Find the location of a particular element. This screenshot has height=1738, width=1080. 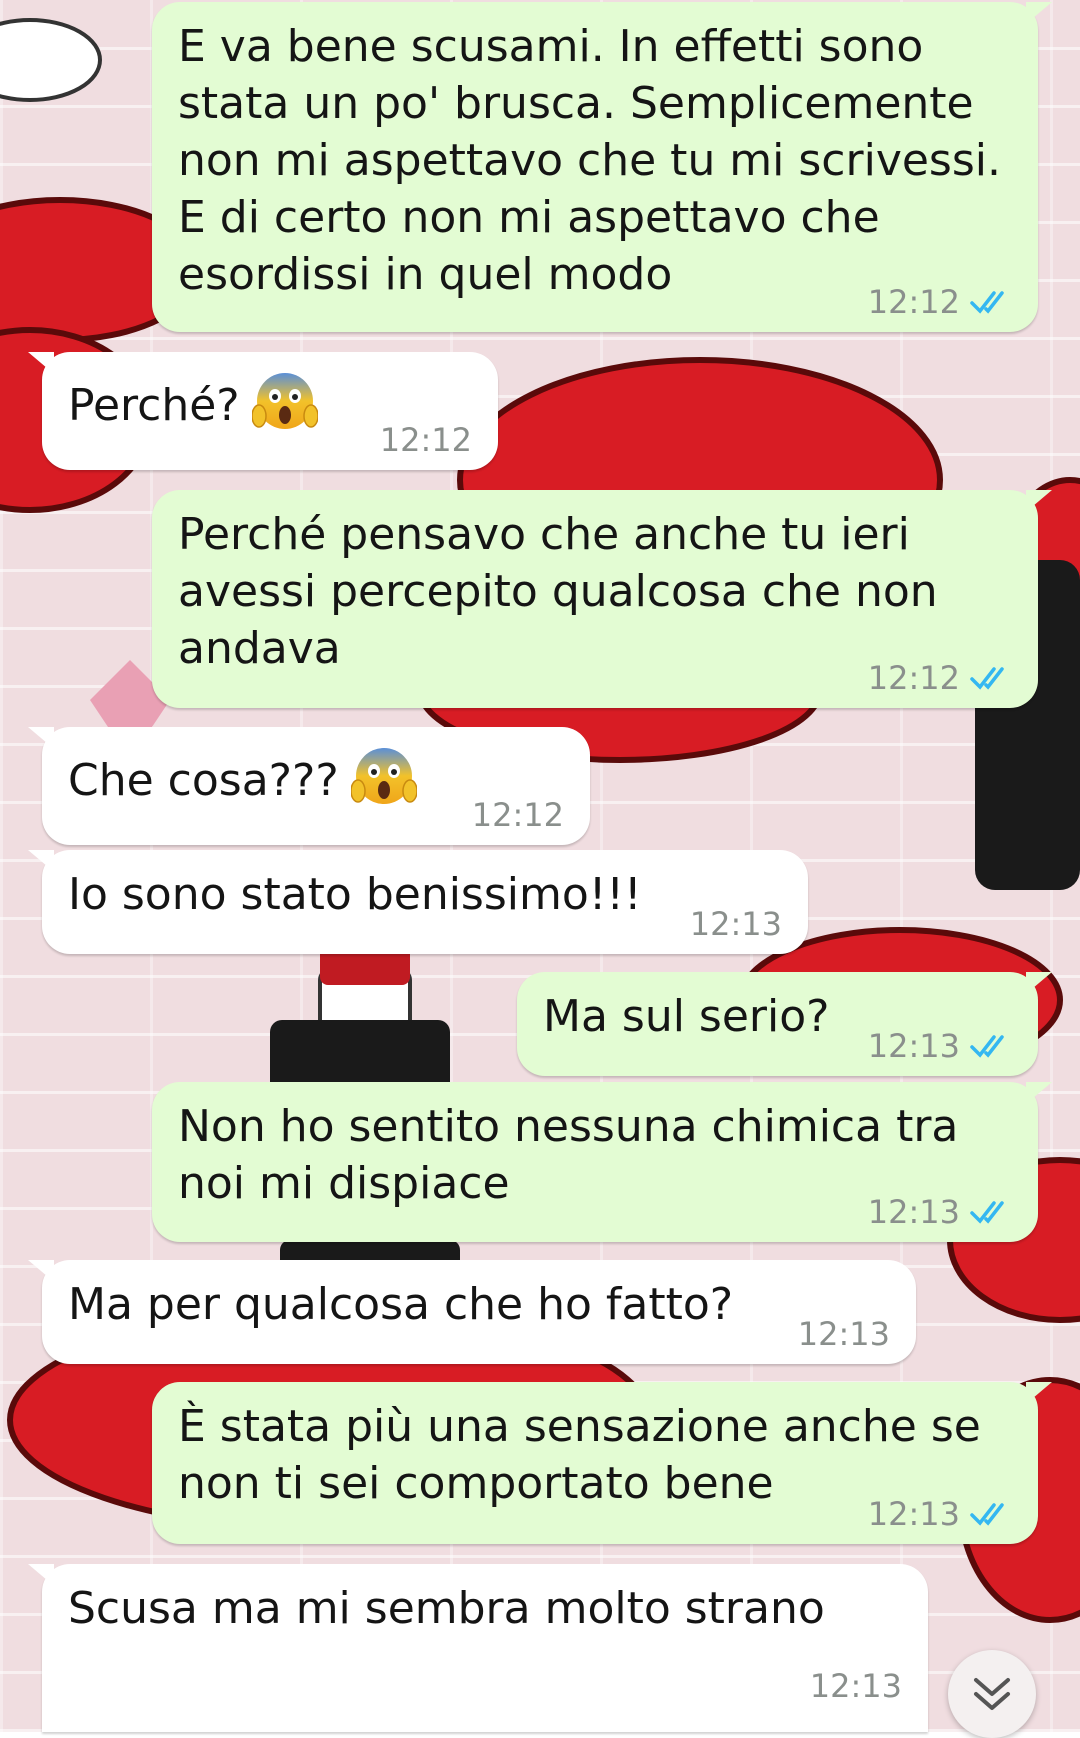

message-bubble-incoming: Io sono stato benissimo!!! 12:13 is located at coordinates (418, 902).